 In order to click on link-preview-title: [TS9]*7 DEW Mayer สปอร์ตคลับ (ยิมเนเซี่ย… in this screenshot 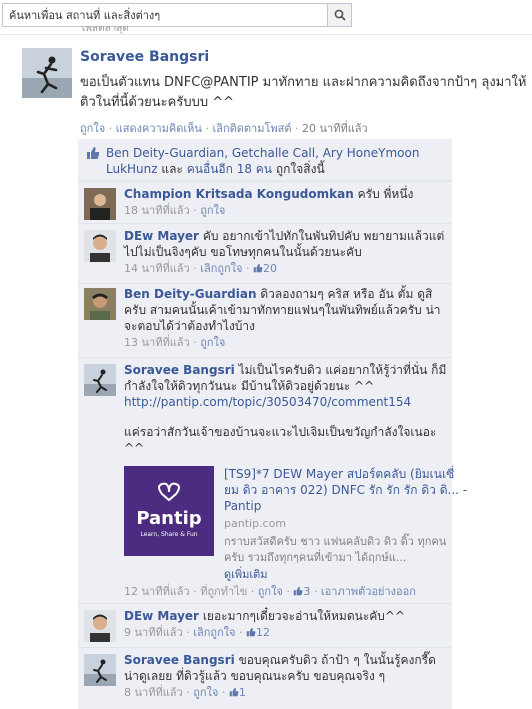, I will do `click(346, 490)`.